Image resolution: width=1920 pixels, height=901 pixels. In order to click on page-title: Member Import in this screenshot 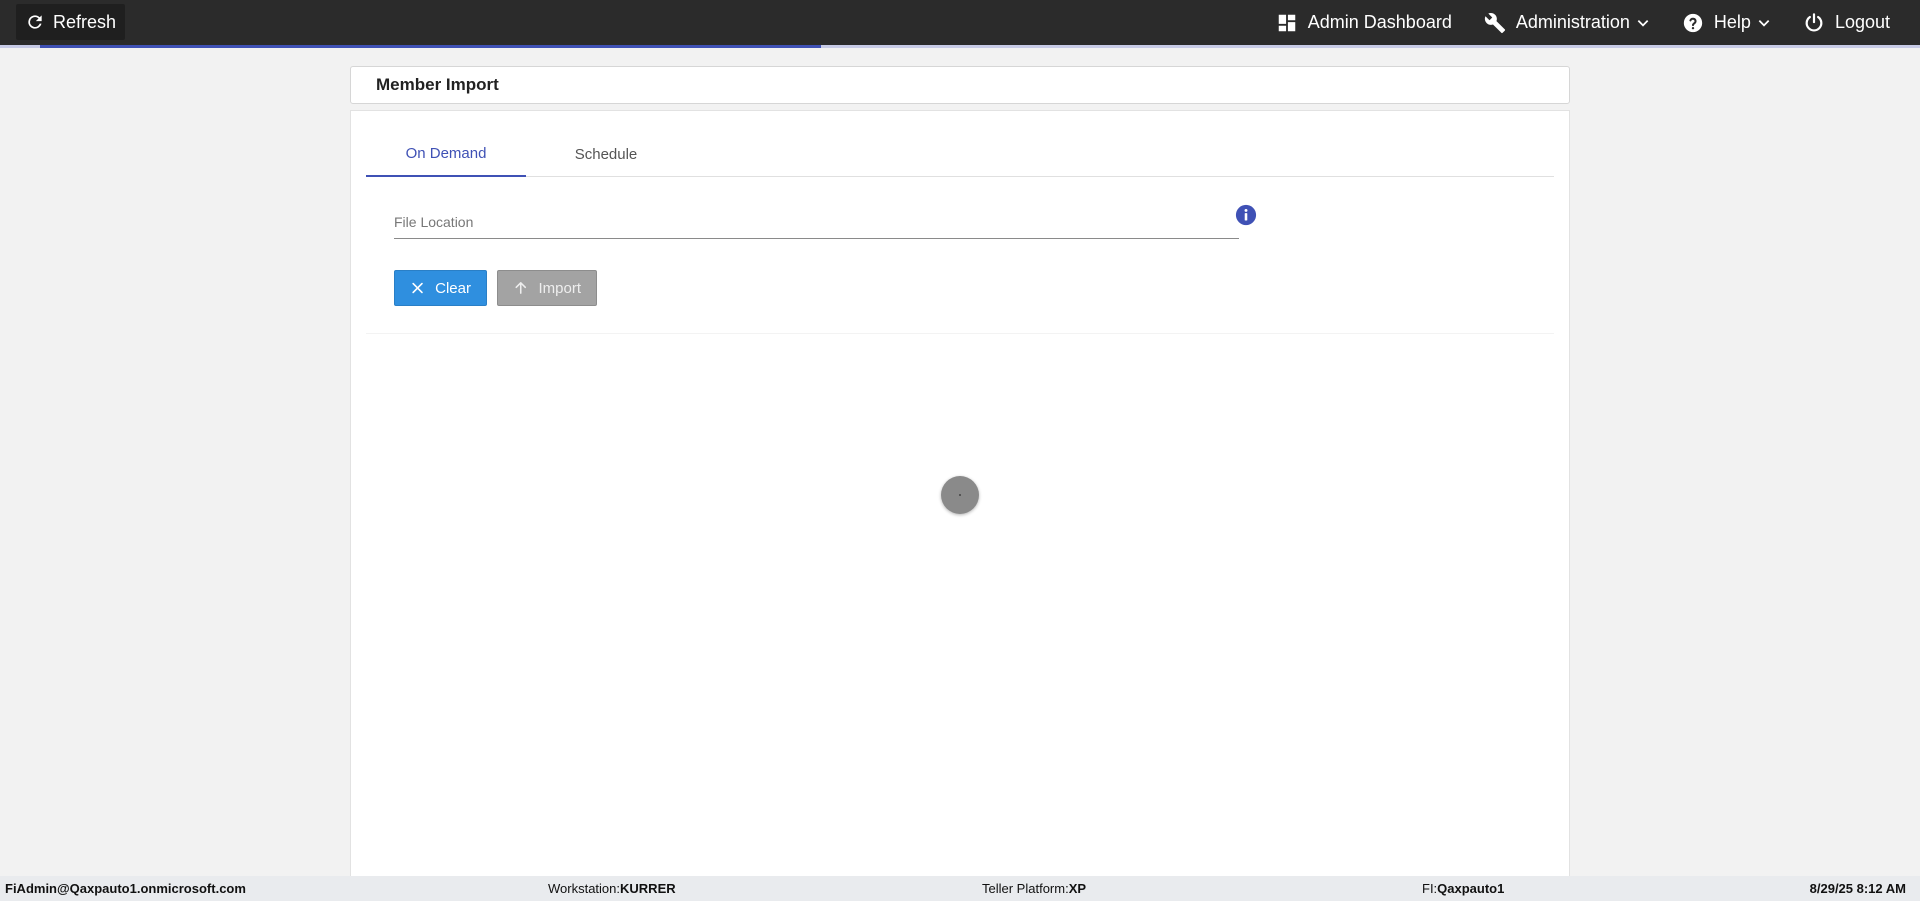, I will do `click(437, 84)`.